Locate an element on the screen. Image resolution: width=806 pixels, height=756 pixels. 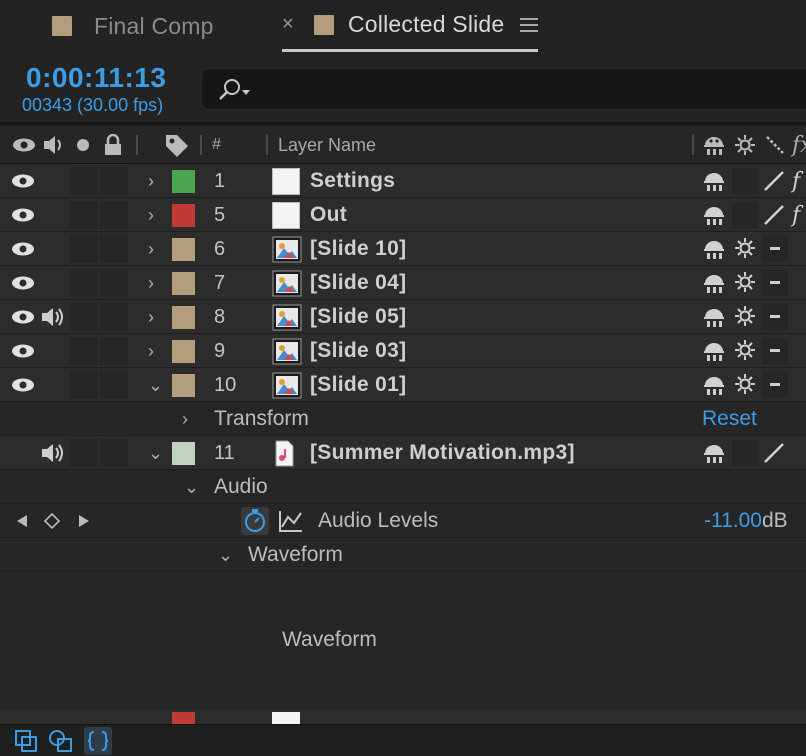
layer-row: › 6 [Slide 10] is located at coordinates (403, 249).